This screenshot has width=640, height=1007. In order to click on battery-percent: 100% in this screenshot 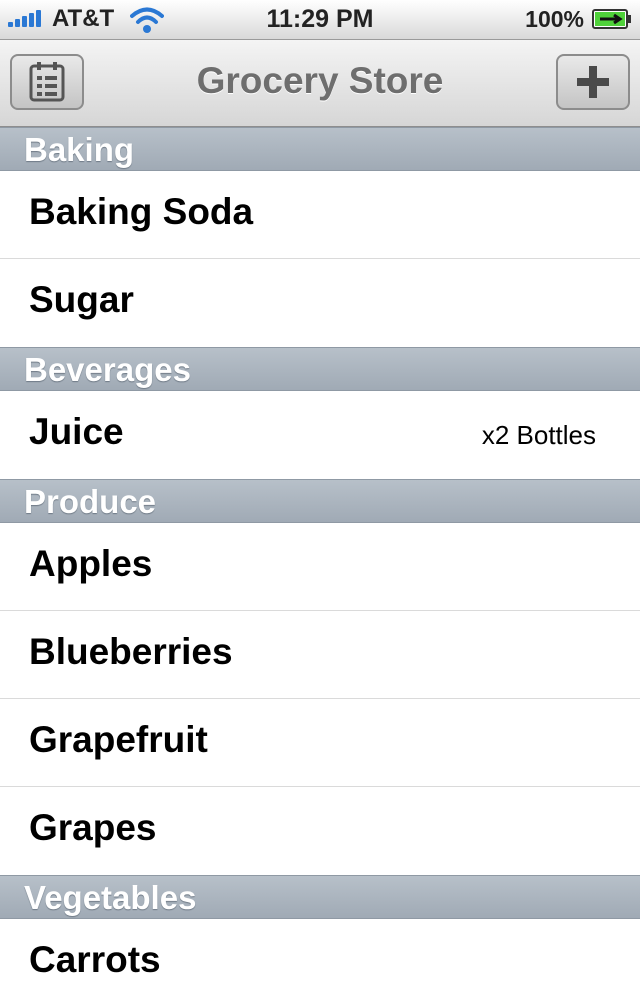, I will do `click(554, 19)`.